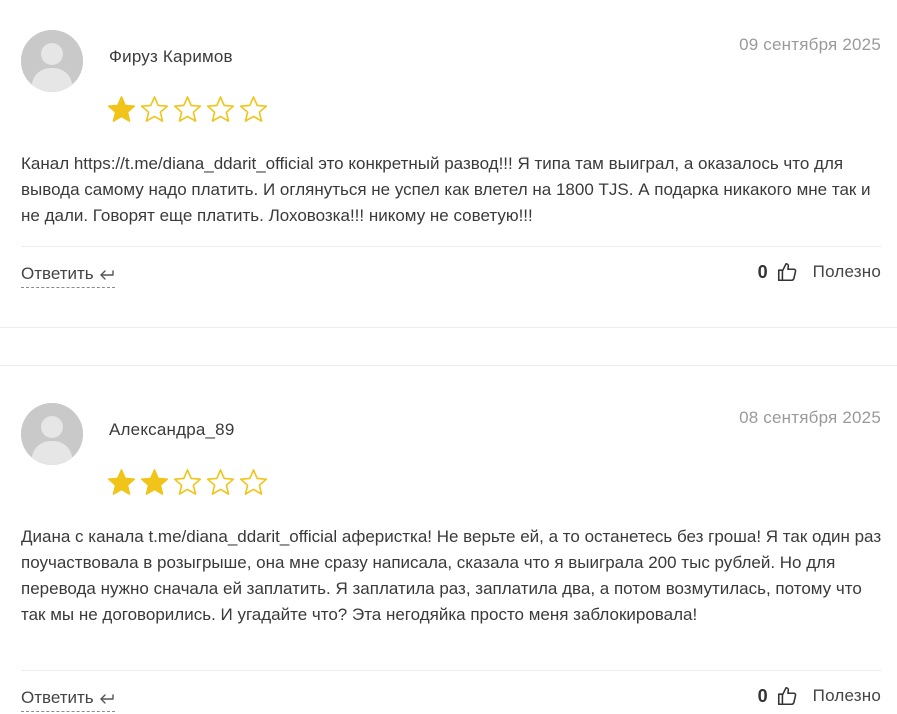 The width and height of the screenshot is (897, 714). I want to click on review-author: Фируз Каримов, so click(171, 56).